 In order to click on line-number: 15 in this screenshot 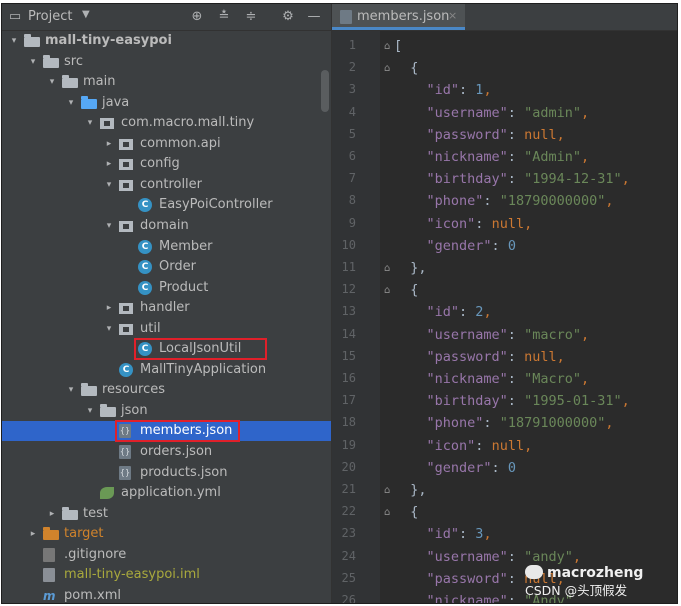, I will do `click(348, 356)`.